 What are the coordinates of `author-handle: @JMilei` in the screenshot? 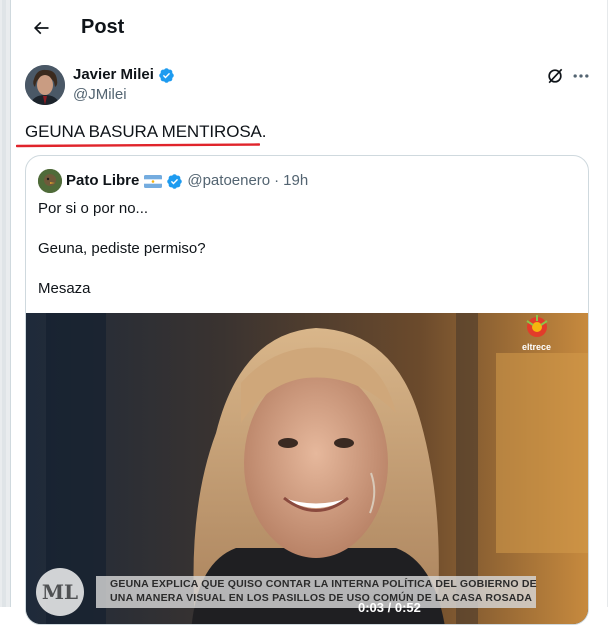 It's located at (100, 95).